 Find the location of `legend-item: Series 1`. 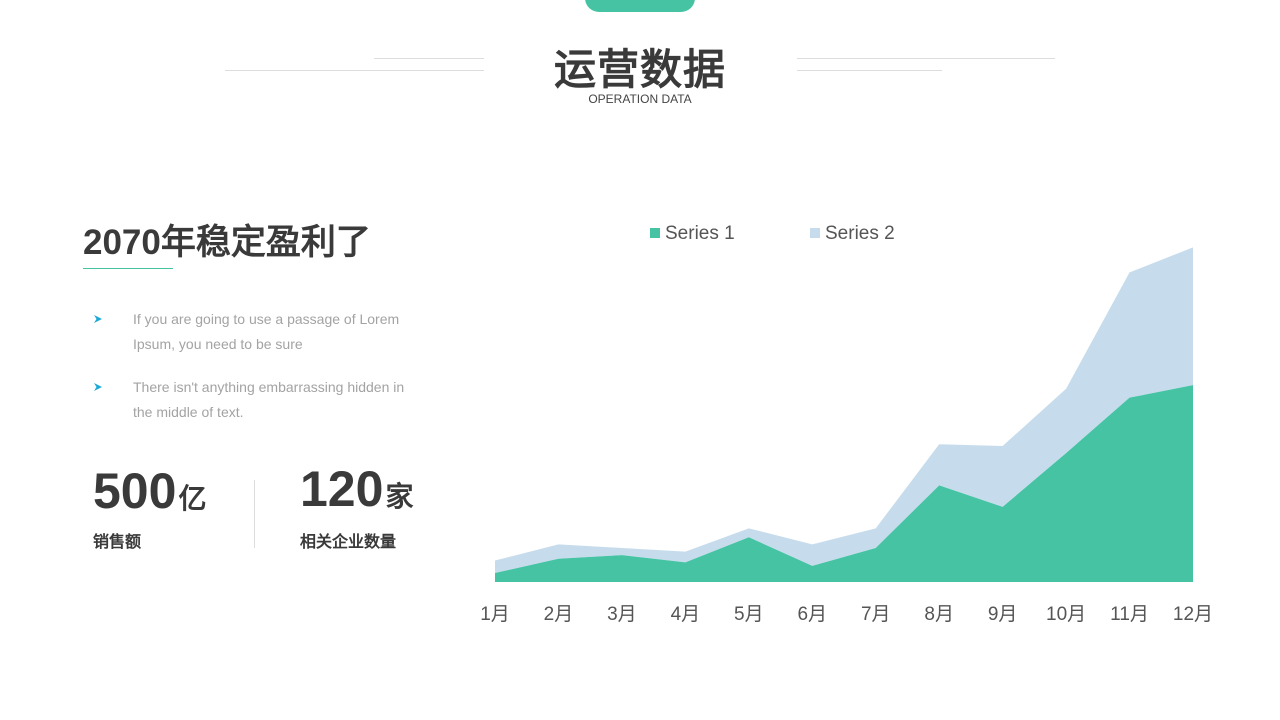

legend-item: Series 1 is located at coordinates (692, 233).